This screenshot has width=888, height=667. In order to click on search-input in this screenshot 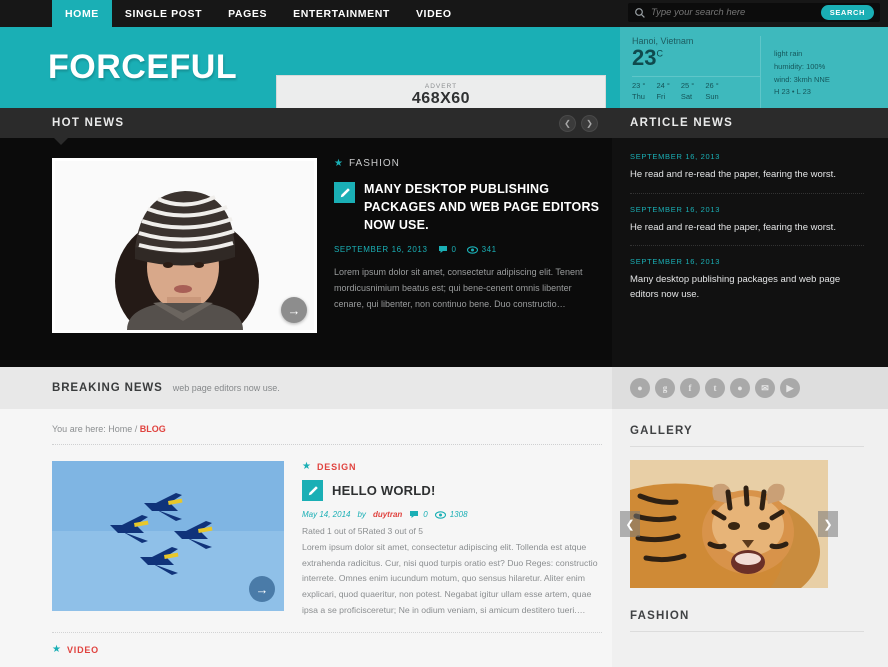, I will do `click(733, 12)`.